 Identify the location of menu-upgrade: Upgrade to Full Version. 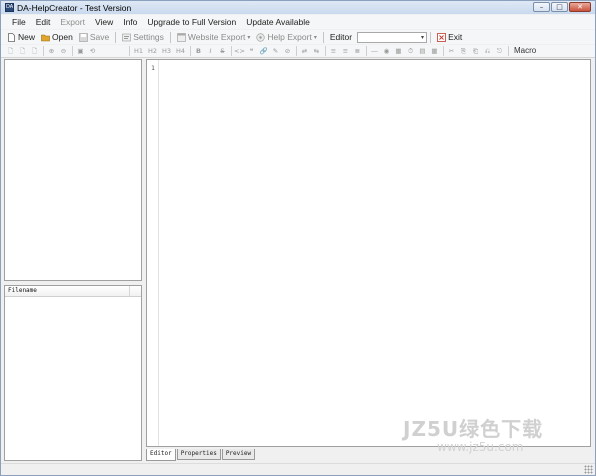
(191, 22).